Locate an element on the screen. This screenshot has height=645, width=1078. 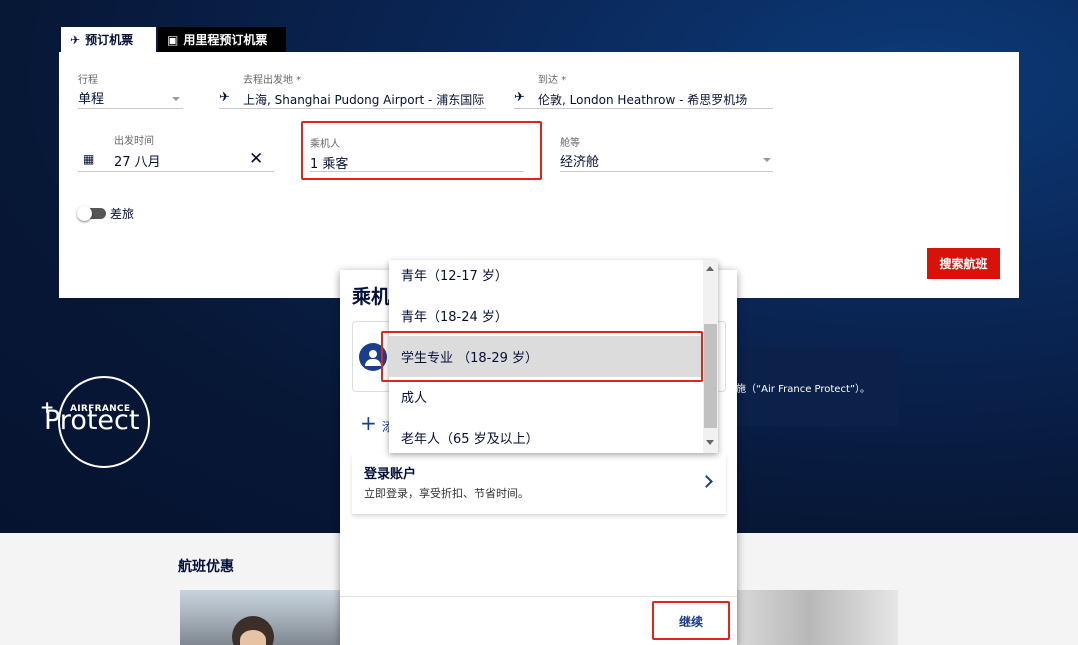
departure-plane-icon: ✈ is located at coordinates (224, 97).